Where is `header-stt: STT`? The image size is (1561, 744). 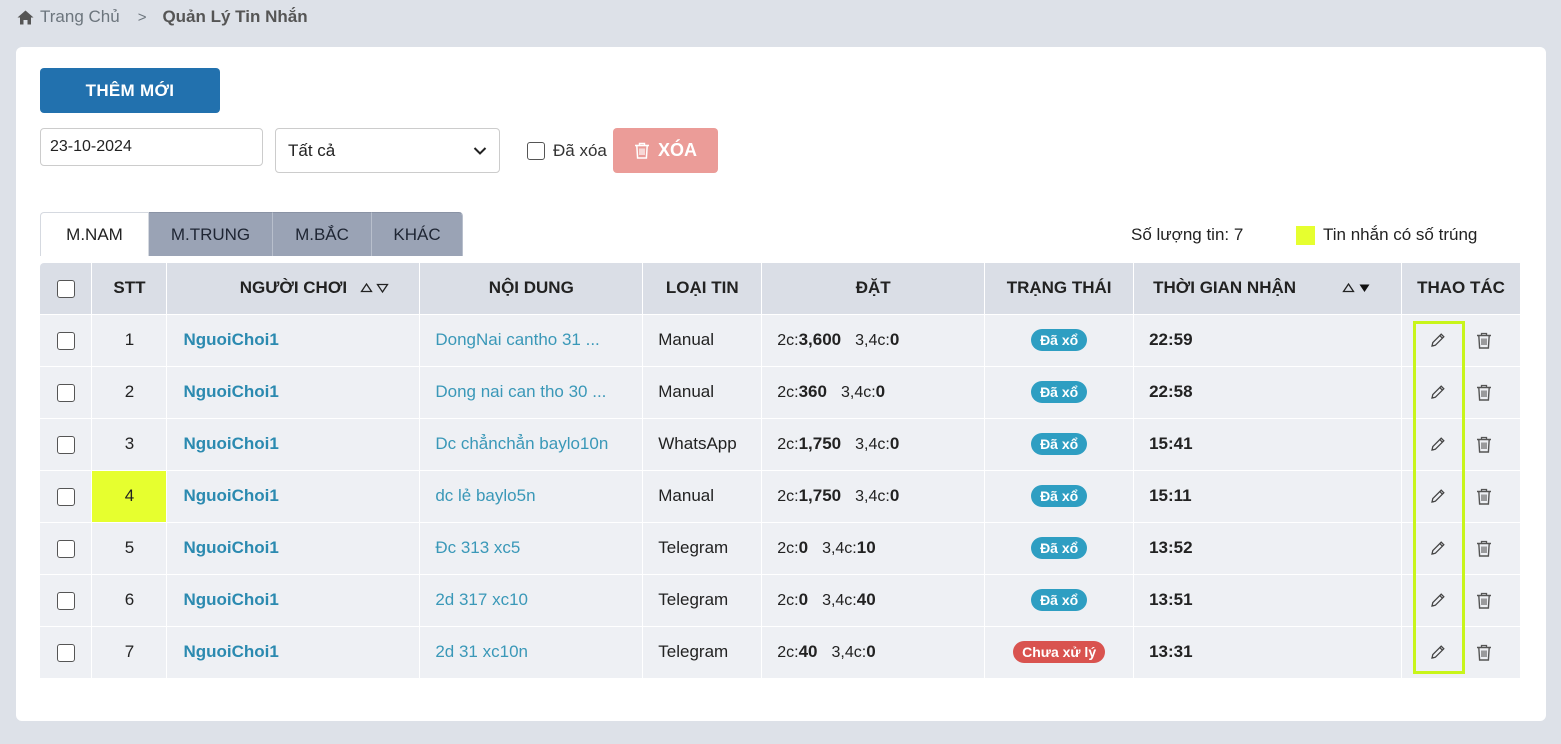 header-stt: STT is located at coordinates (129, 288).